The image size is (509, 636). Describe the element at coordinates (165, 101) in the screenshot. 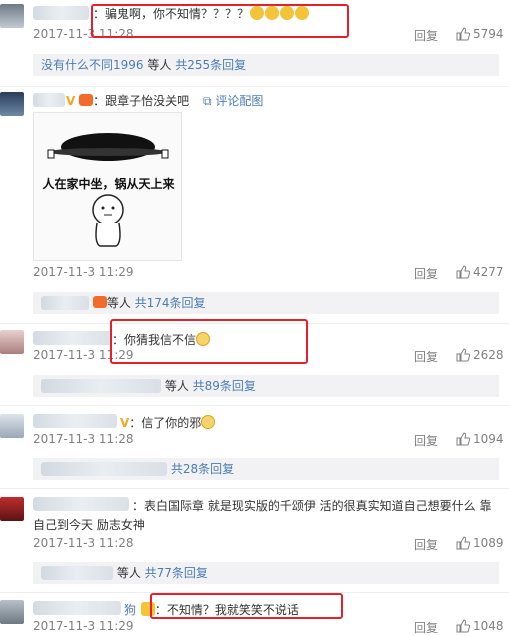

I see `comment-text: V ：跟章子怡没关吧 ⧉ 评论配图` at that location.